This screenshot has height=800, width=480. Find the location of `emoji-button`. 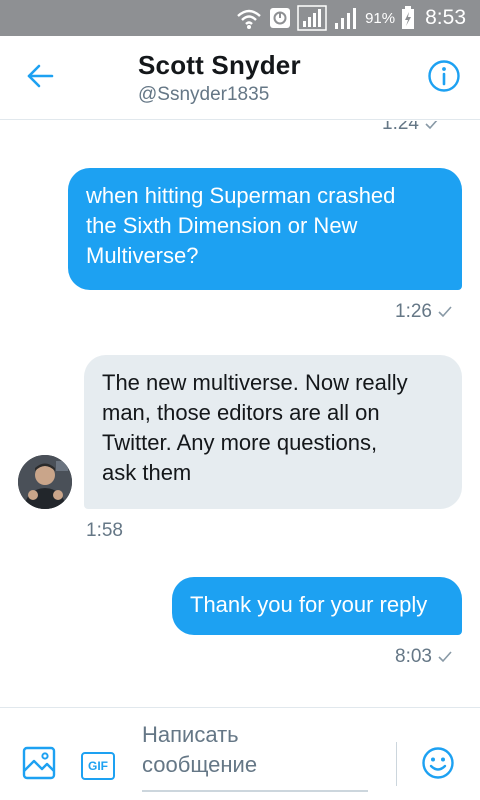

emoji-button is located at coordinates (438, 765).